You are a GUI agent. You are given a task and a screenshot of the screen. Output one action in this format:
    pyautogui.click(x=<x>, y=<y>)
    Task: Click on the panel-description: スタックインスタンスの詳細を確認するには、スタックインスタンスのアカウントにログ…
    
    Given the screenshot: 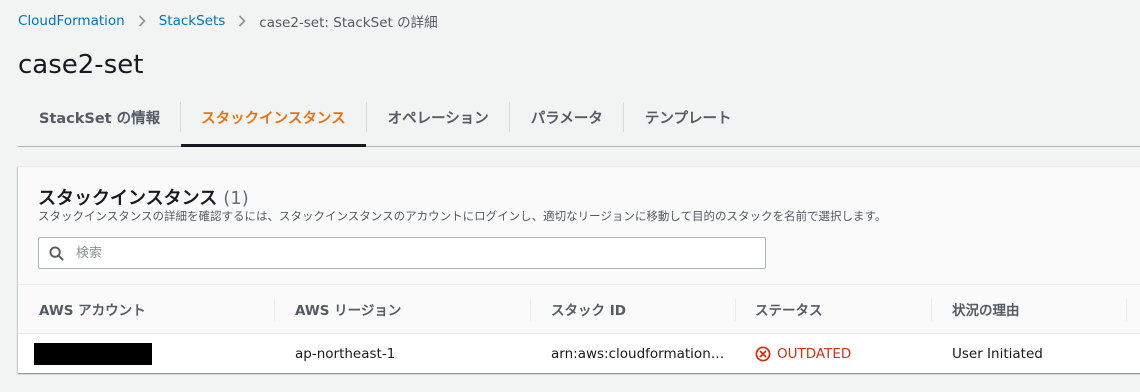 What is the action you would take?
    pyautogui.click(x=462, y=216)
    